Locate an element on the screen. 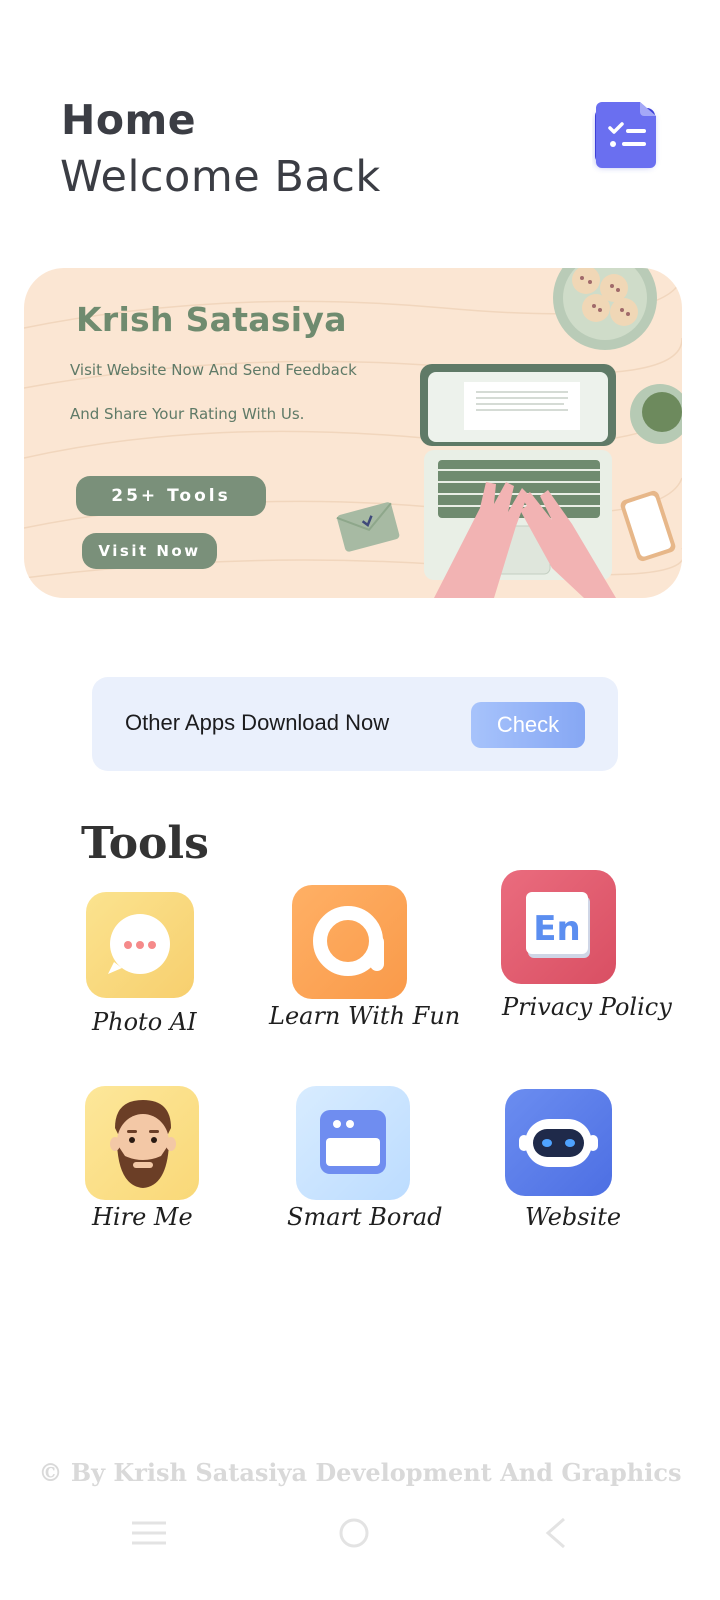 The width and height of the screenshot is (720, 1600). svg-text: En is located at coordinates (556, 929).